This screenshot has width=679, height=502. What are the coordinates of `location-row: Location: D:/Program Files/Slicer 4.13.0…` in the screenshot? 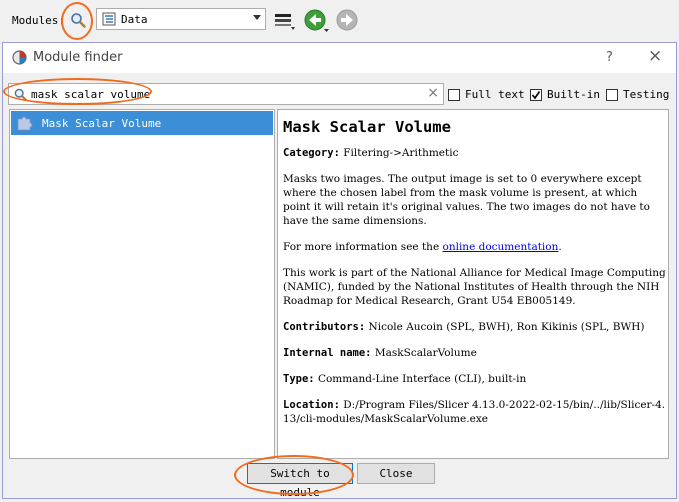 It's located at (475, 412).